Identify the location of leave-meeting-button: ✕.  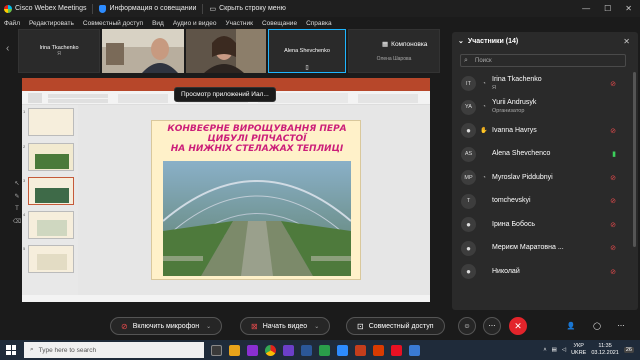
(518, 326).